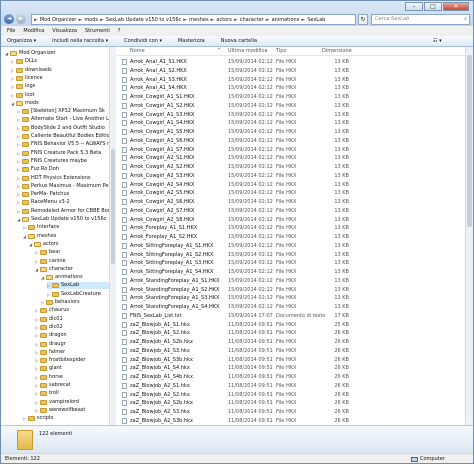 The width and height of the screenshot is (474, 464). Describe the element at coordinates (198, 20) in the screenshot. I see `breadcrumb-segment: meshes` at that location.